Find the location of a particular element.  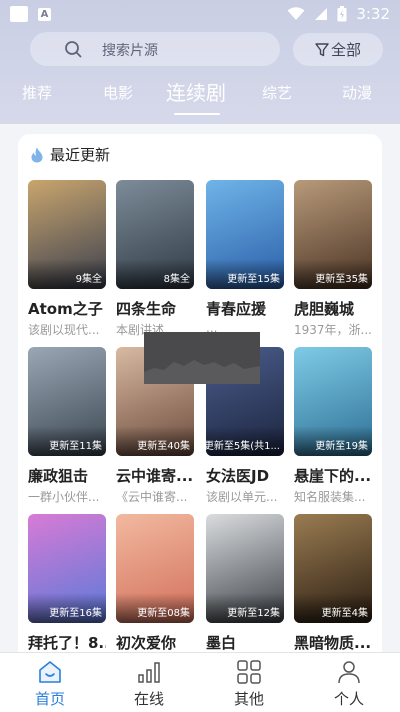

drama-poster: 更新至15集 is located at coordinates (245, 234).